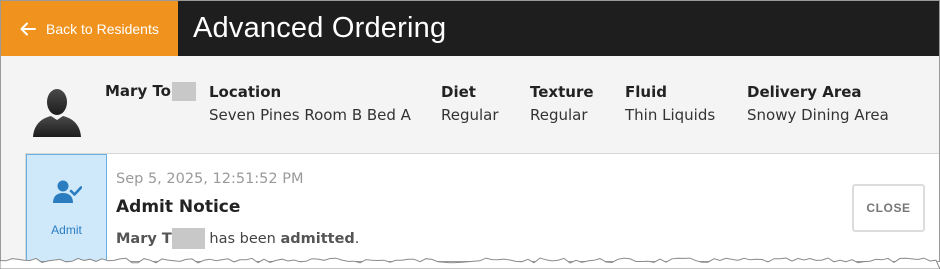 This screenshot has height=269, width=940. I want to click on back-button-label: Back to Residents, so click(102, 28).